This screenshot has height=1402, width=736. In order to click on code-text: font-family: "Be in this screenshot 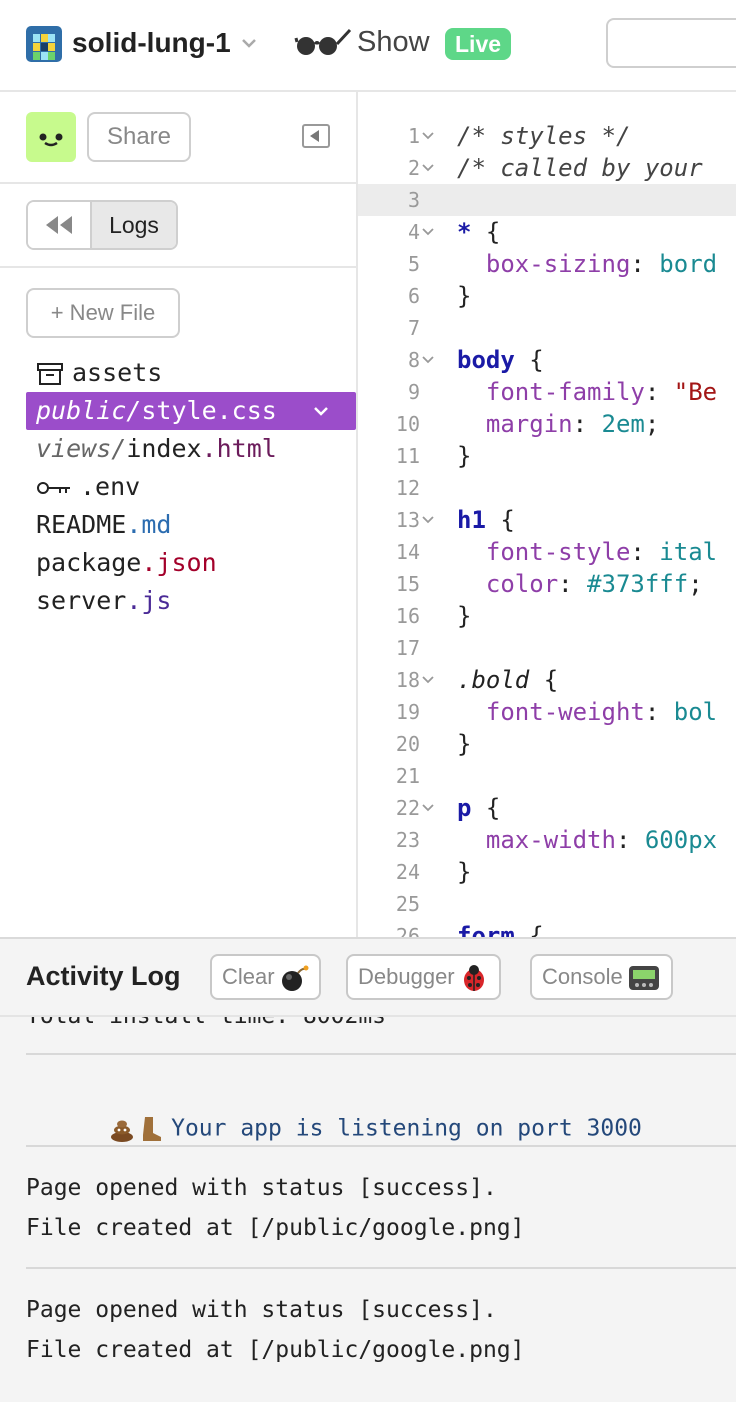, I will do `click(601, 392)`.